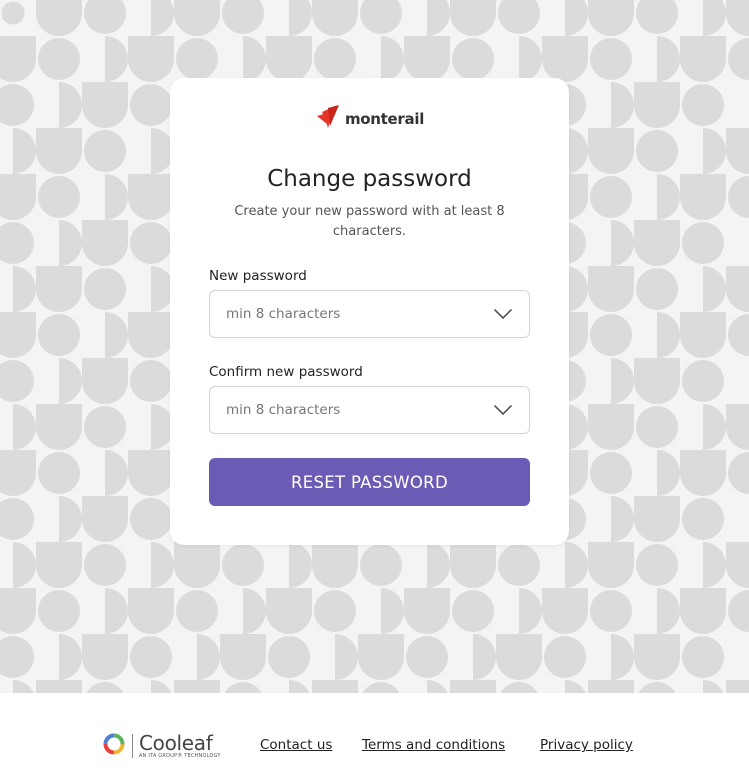 This screenshot has height=776, width=749. Describe the element at coordinates (296, 745) in the screenshot. I see `contact-us-link: Contact us` at that location.